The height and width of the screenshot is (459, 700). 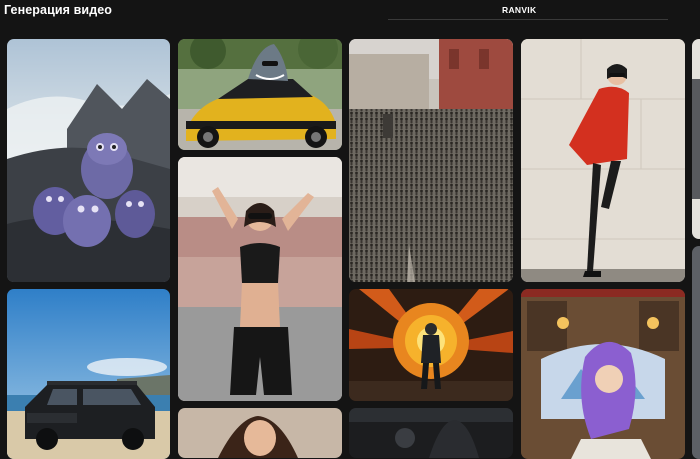 I want to click on explosion-image, so click(x=431, y=345).